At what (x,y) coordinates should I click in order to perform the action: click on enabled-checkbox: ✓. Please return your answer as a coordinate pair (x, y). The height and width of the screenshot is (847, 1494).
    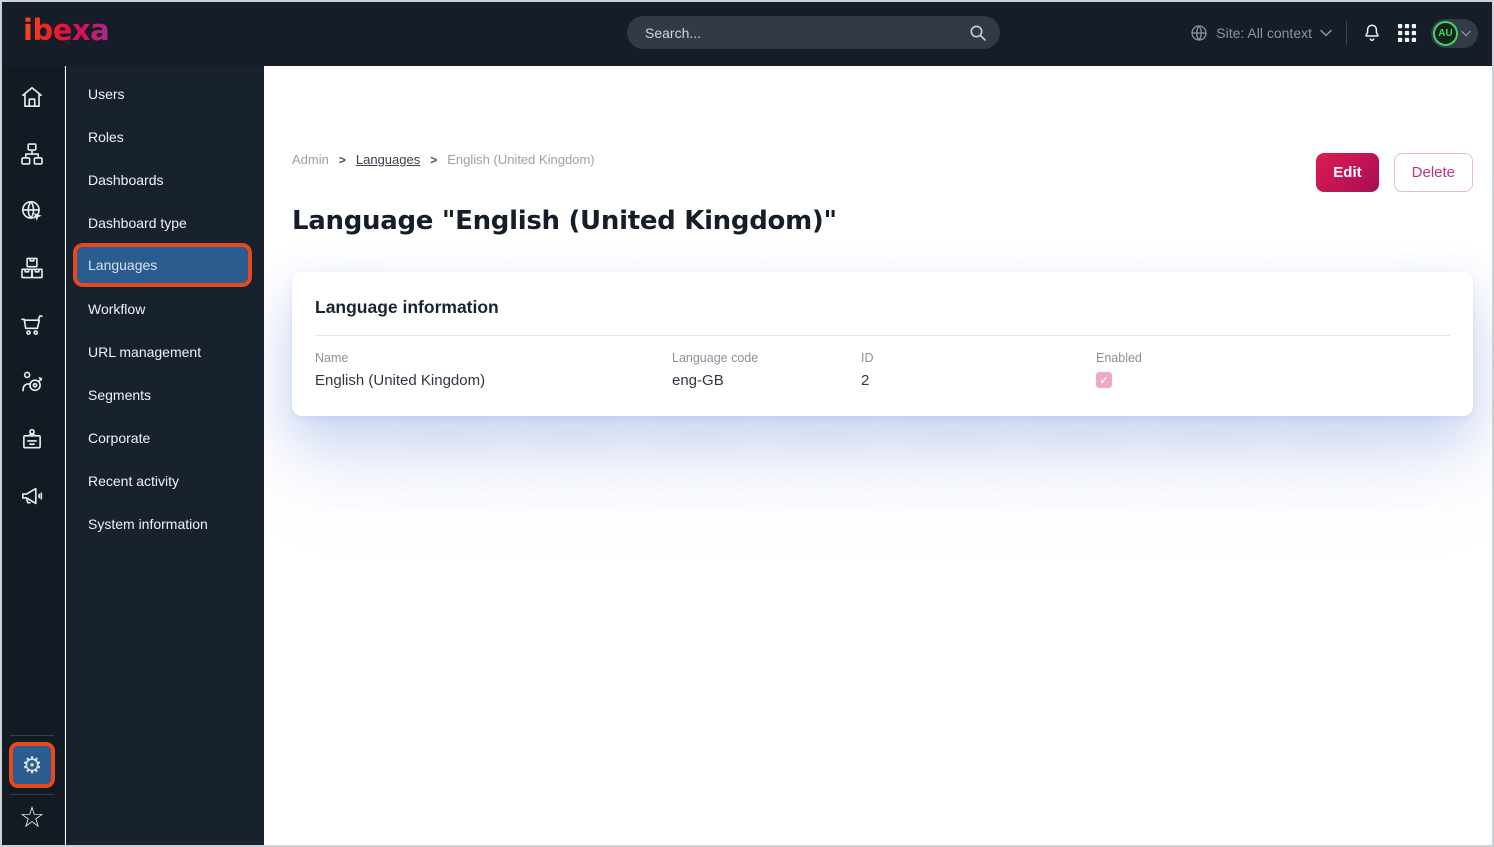
    Looking at the image, I should click on (1104, 380).